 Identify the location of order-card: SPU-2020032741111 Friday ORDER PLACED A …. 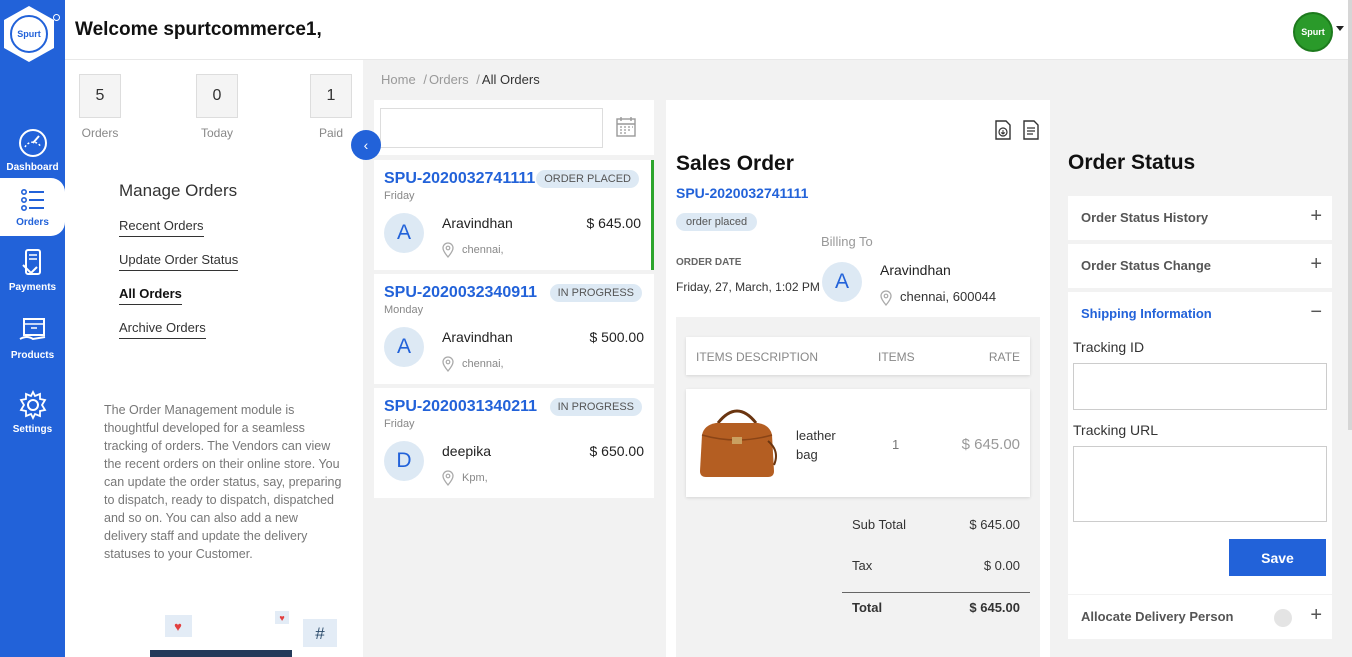
(514, 215).